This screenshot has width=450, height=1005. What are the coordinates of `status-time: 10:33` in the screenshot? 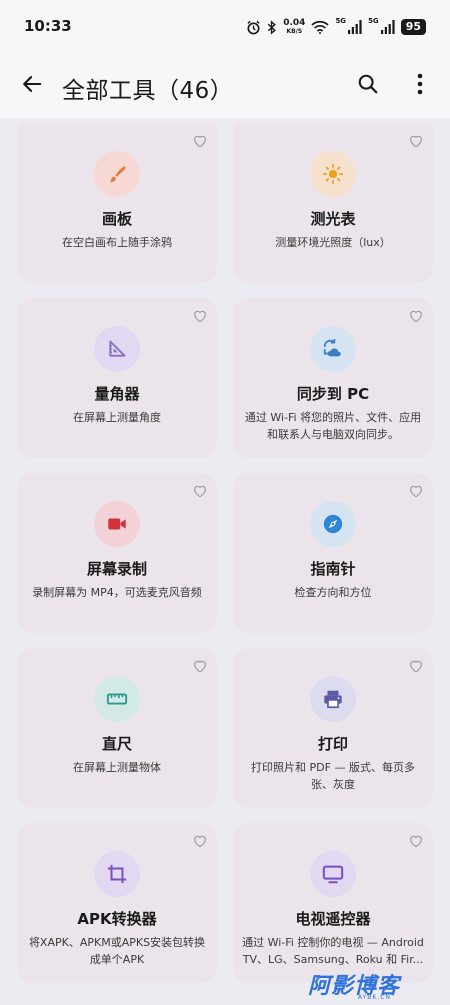 It's located at (48, 26).